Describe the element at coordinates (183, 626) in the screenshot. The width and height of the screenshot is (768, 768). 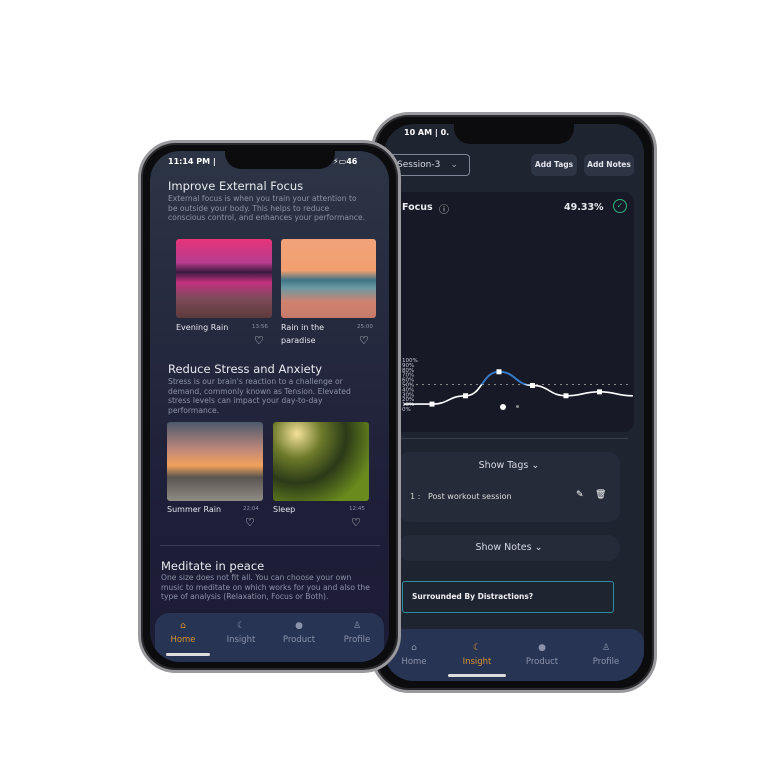
I see `home-icon: ⌂` at that location.